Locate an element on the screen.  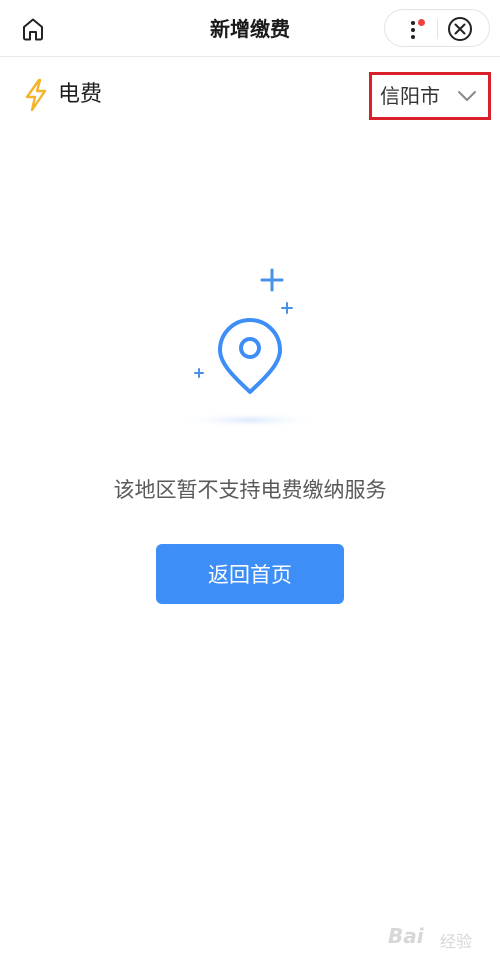
mini-program-capsule is located at coordinates (437, 28).